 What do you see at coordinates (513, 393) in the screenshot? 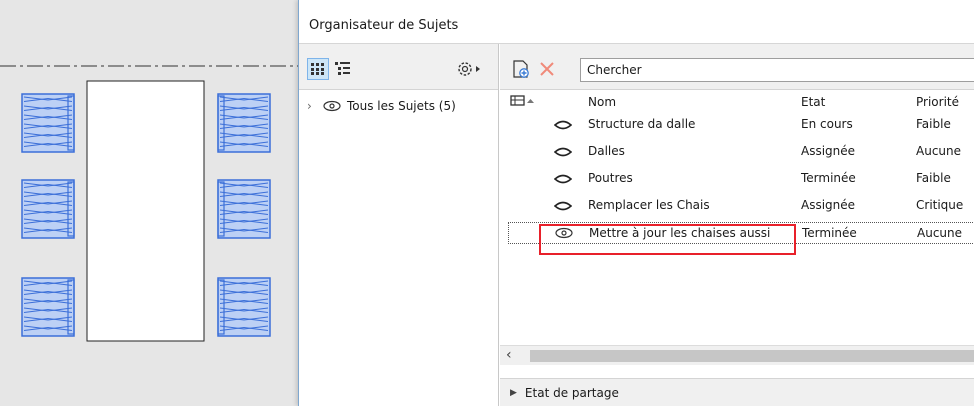
I see `expand-triangle-icon: ▶` at bounding box center [513, 393].